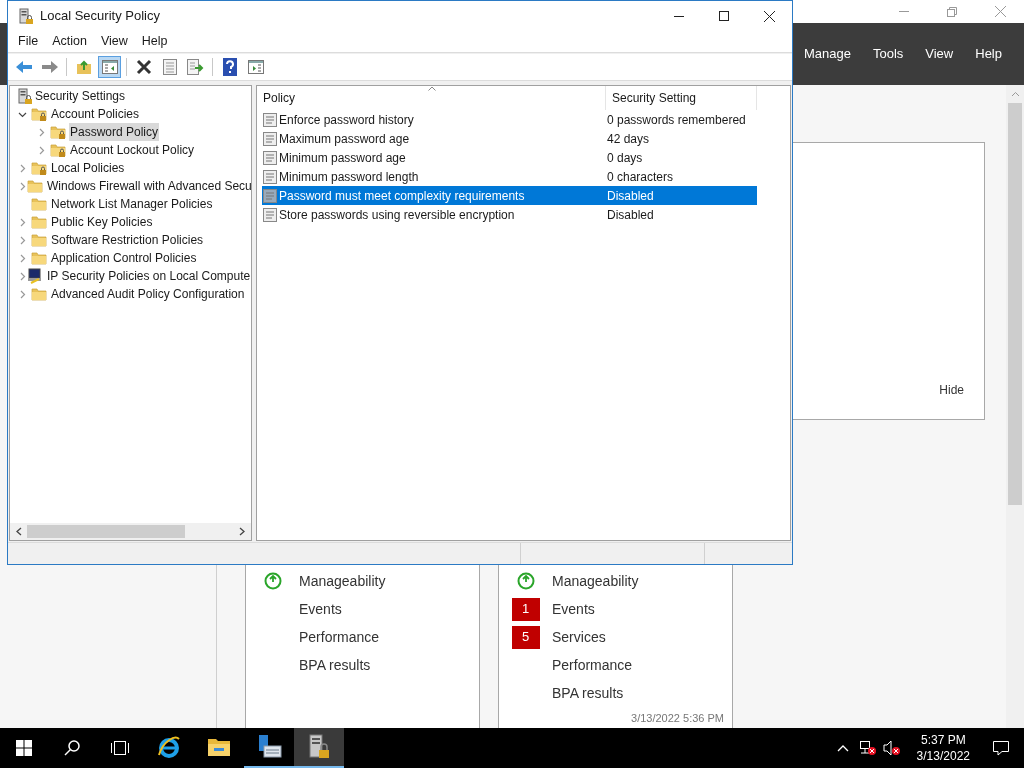  What do you see at coordinates (432, 88) in the screenshot?
I see `sort-caret-icon` at bounding box center [432, 88].